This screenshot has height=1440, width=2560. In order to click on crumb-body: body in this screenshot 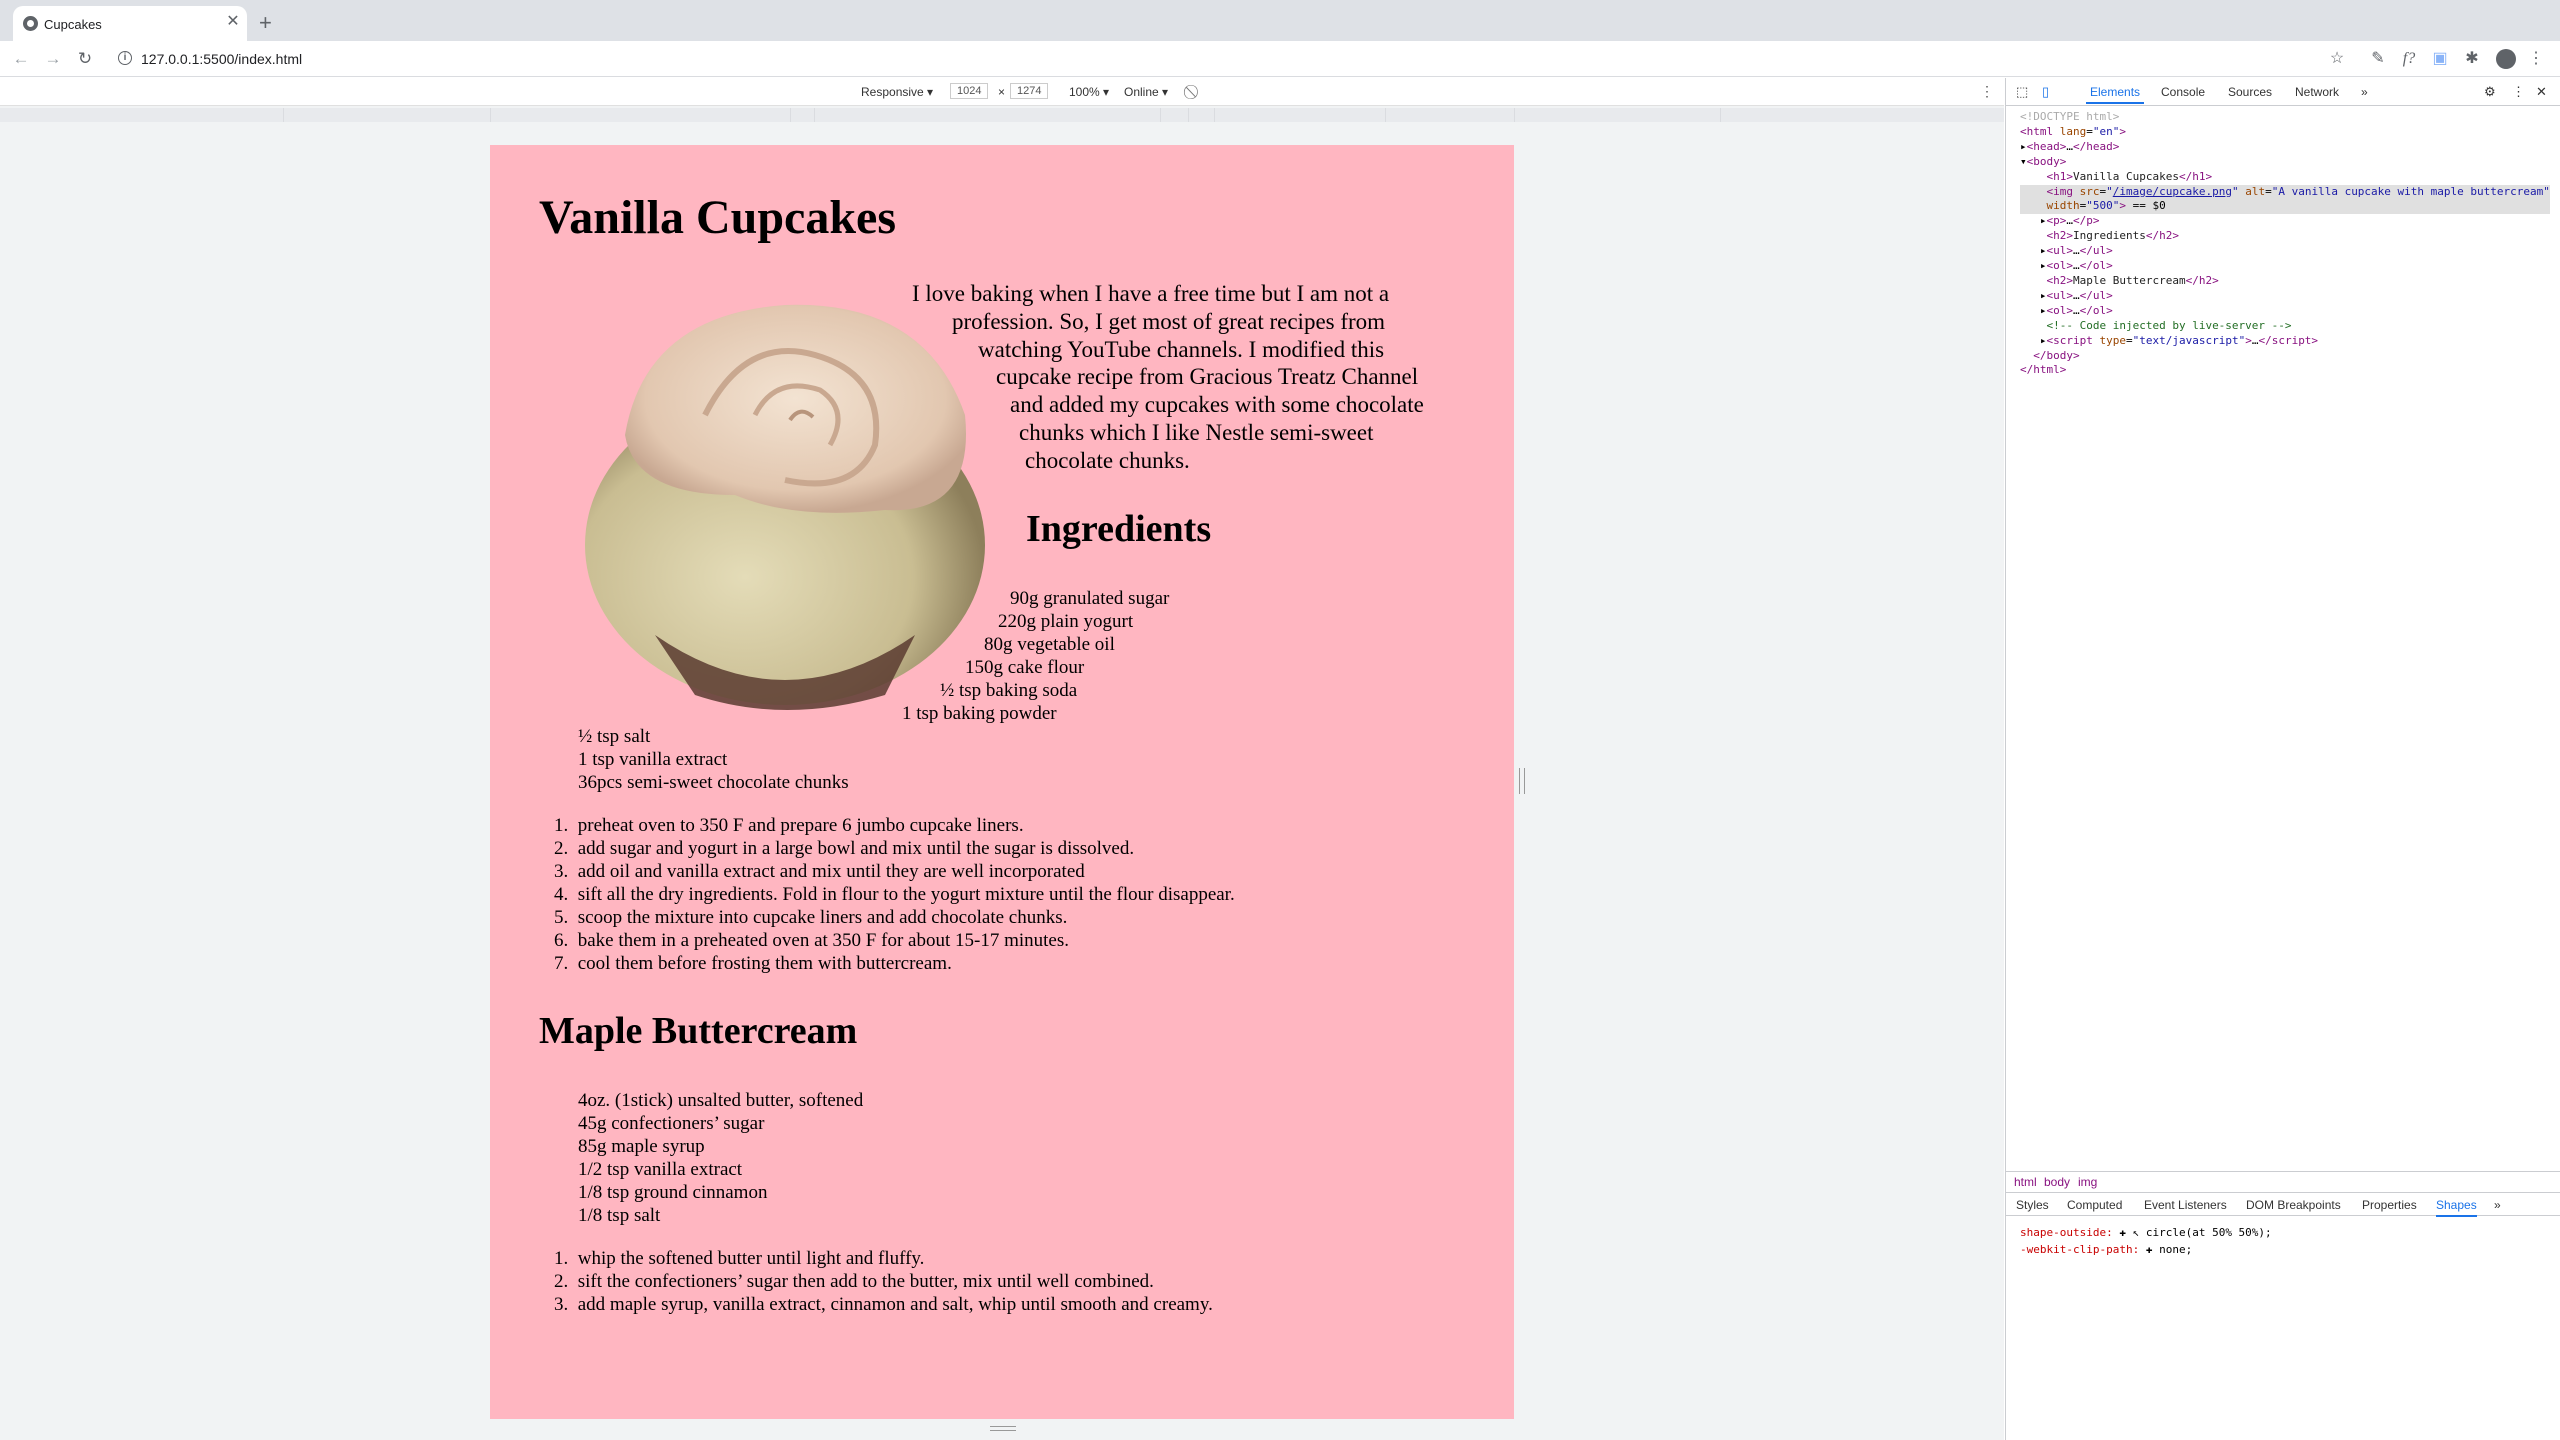, I will do `click(2057, 1182)`.